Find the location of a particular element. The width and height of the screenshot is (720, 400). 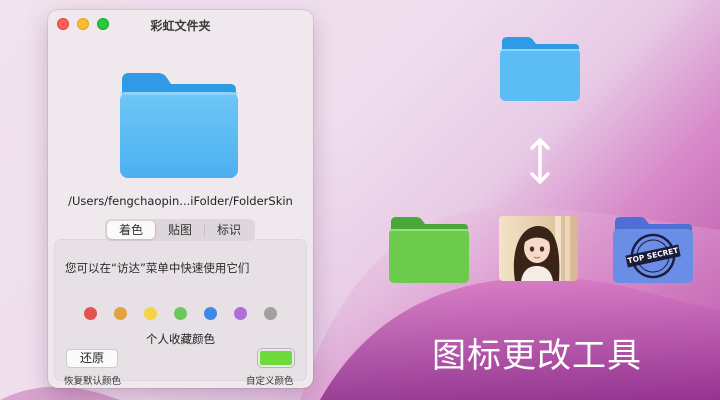

title-bar: 彩虹文件夹 is located at coordinates (180, 24).